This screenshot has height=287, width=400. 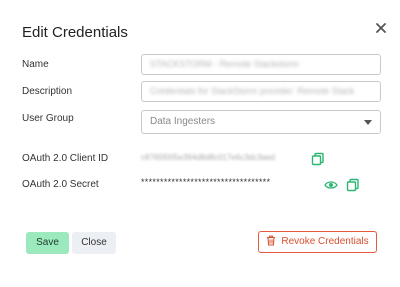 I want to click on trash-icon, so click(x=271, y=240).